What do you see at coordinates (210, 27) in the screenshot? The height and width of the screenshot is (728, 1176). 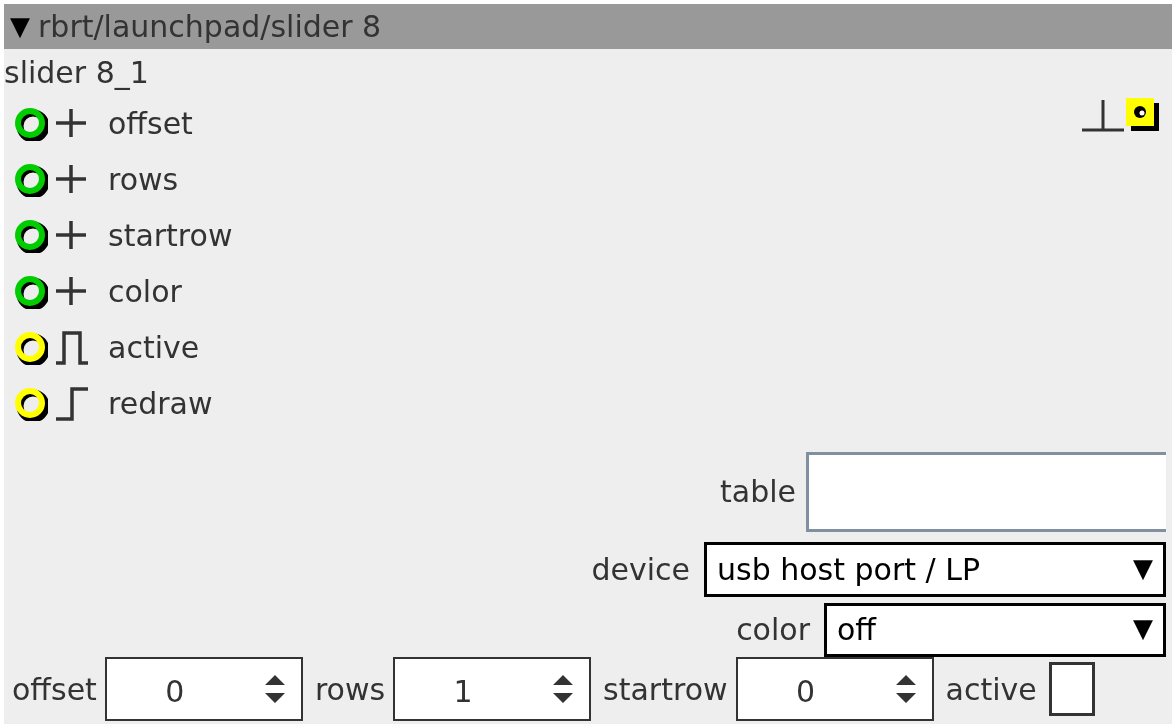 I see `node-title: rbrt/launchpad/slider 8` at bounding box center [210, 27].